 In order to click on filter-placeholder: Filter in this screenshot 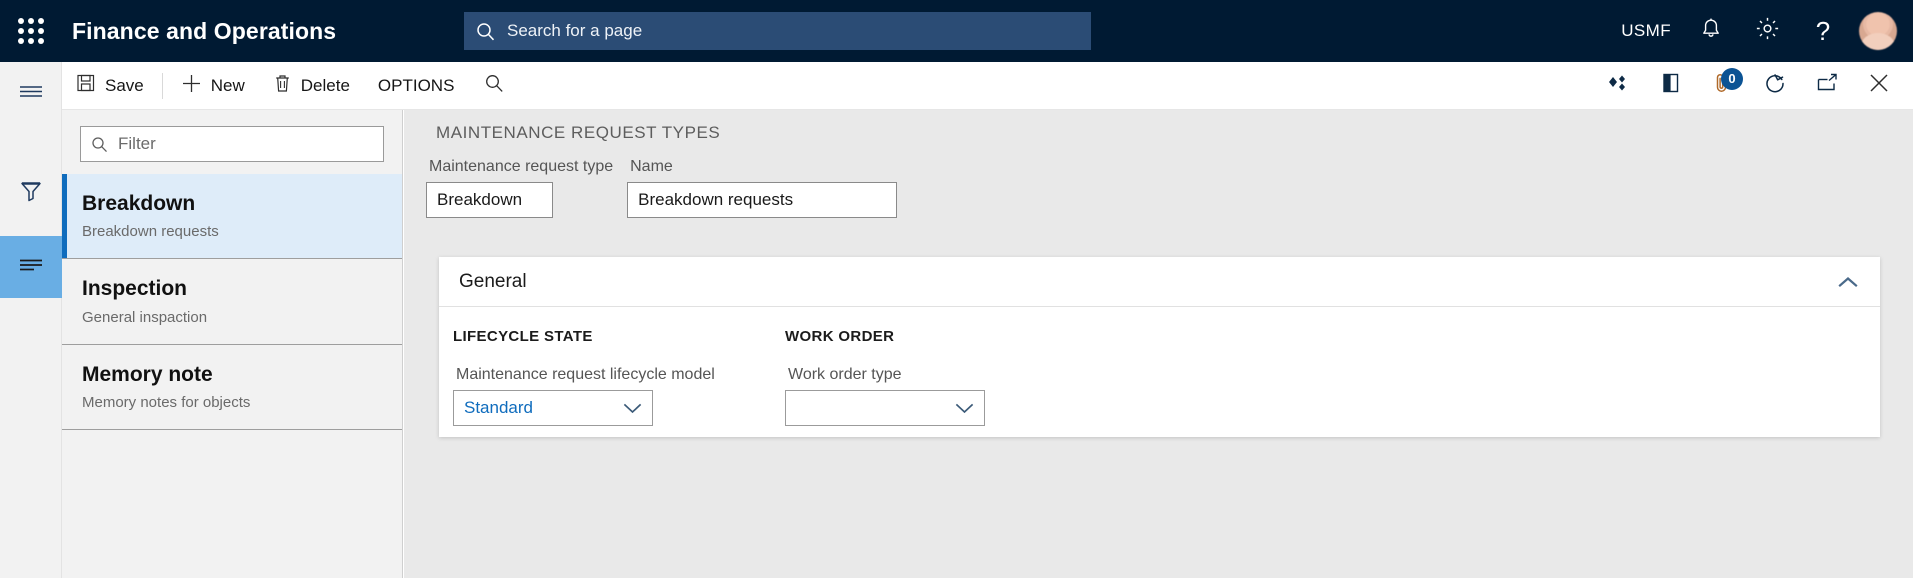, I will do `click(137, 143)`.